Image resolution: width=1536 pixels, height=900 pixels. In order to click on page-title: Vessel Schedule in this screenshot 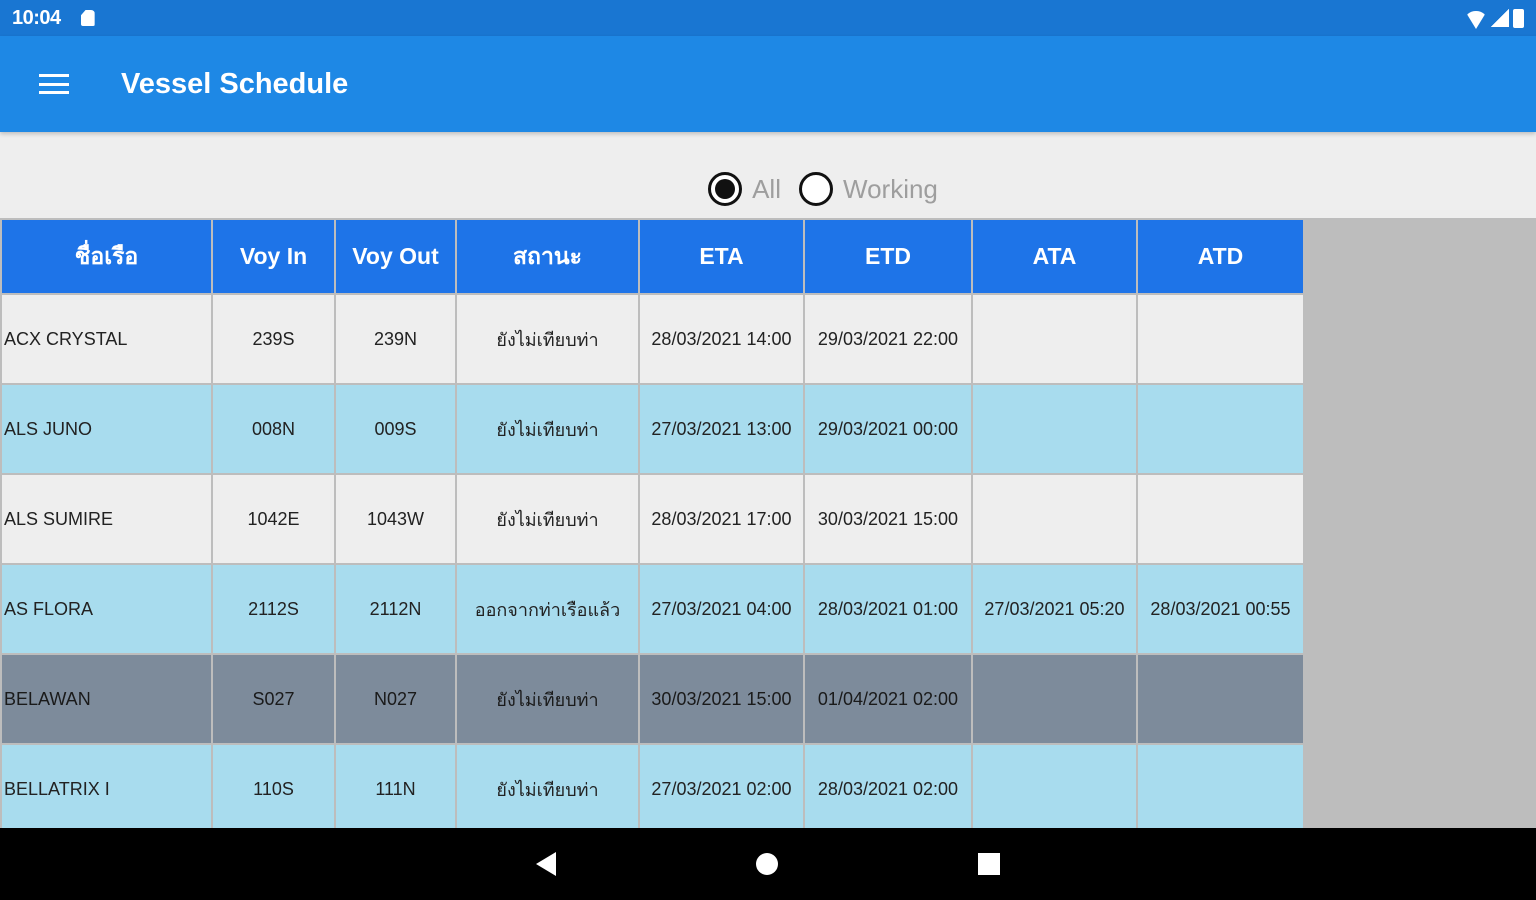, I will do `click(235, 83)`.